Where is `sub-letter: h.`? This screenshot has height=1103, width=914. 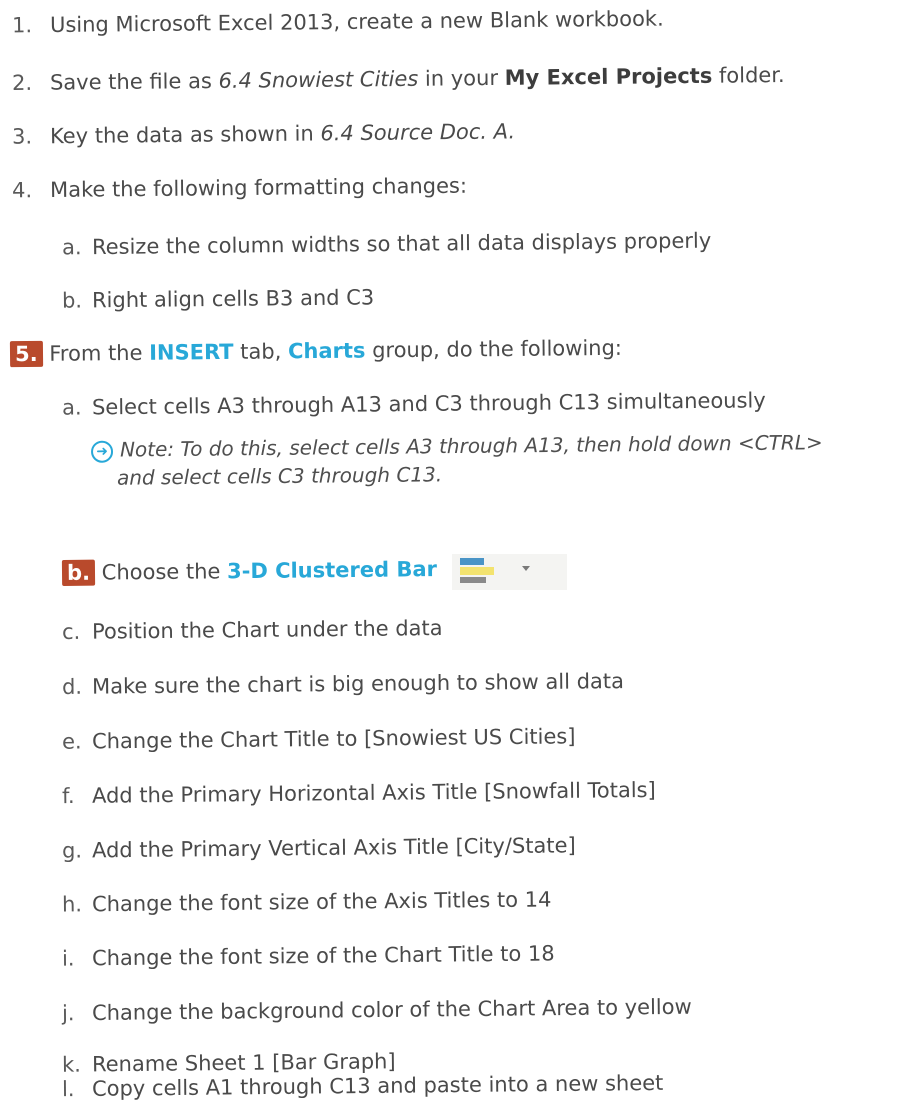 sub-letter: h. is located at coordinates (72, 904).